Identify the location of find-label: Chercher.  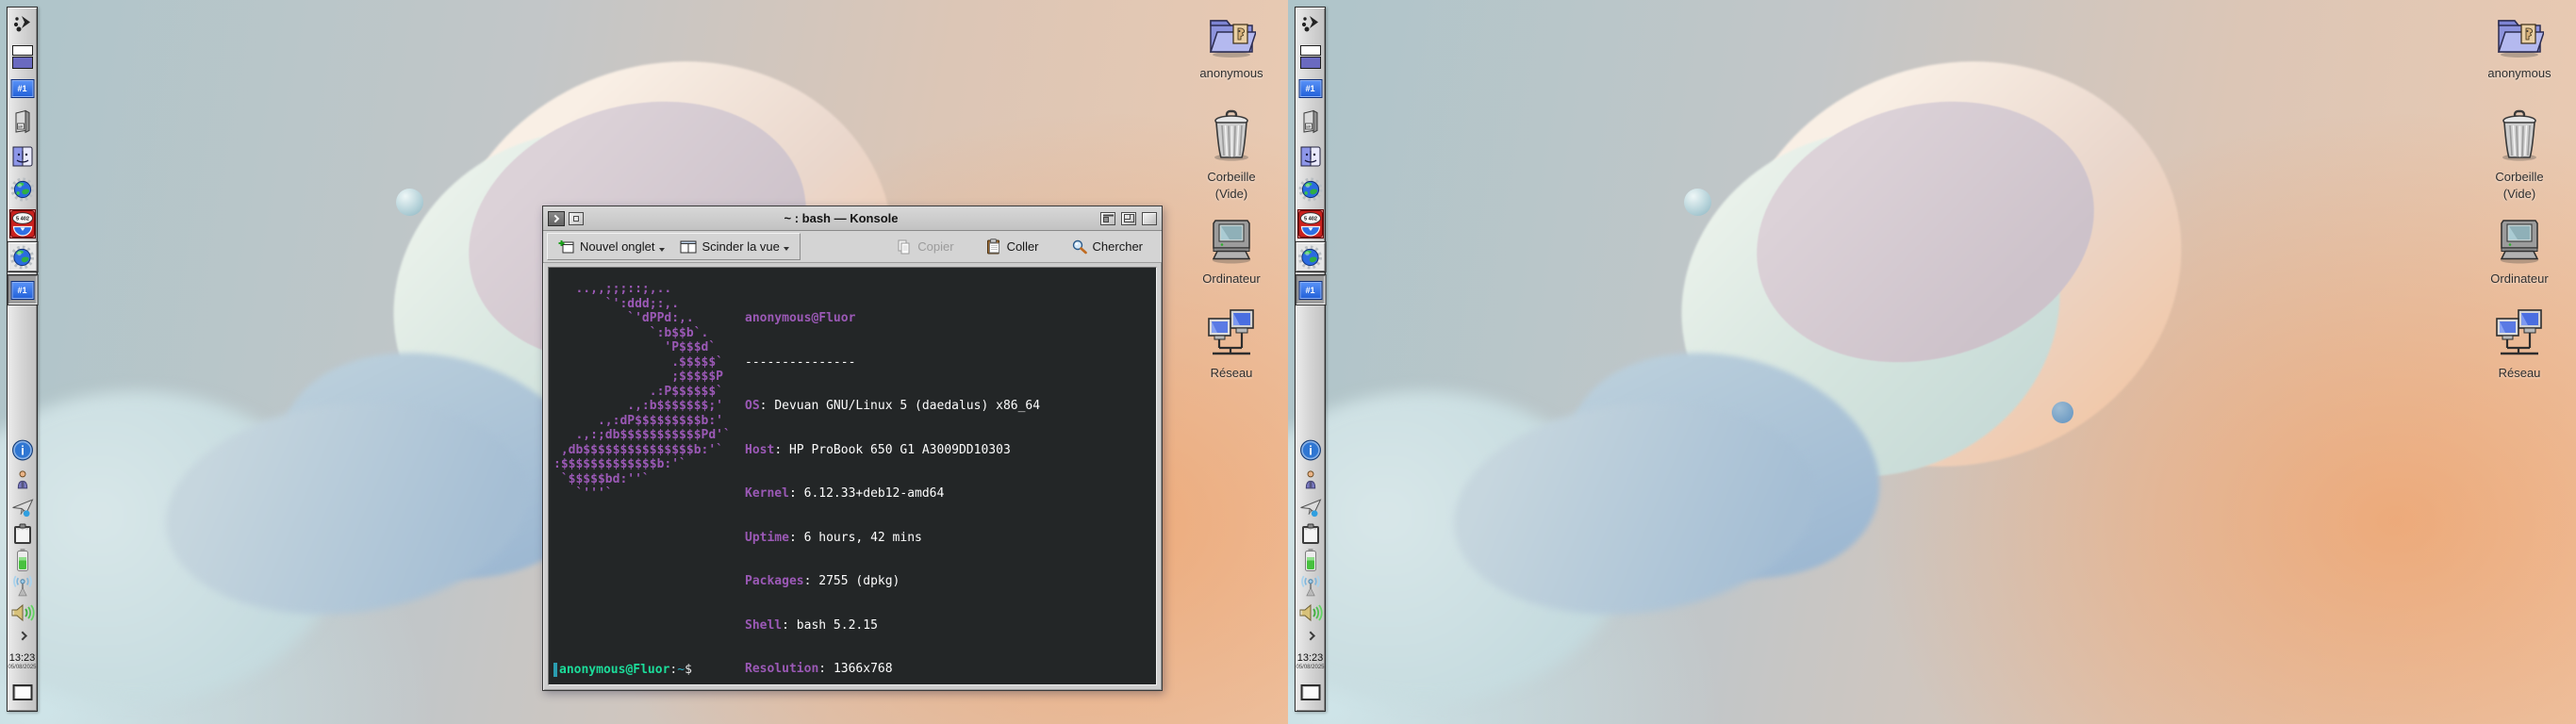
(1117, 246).